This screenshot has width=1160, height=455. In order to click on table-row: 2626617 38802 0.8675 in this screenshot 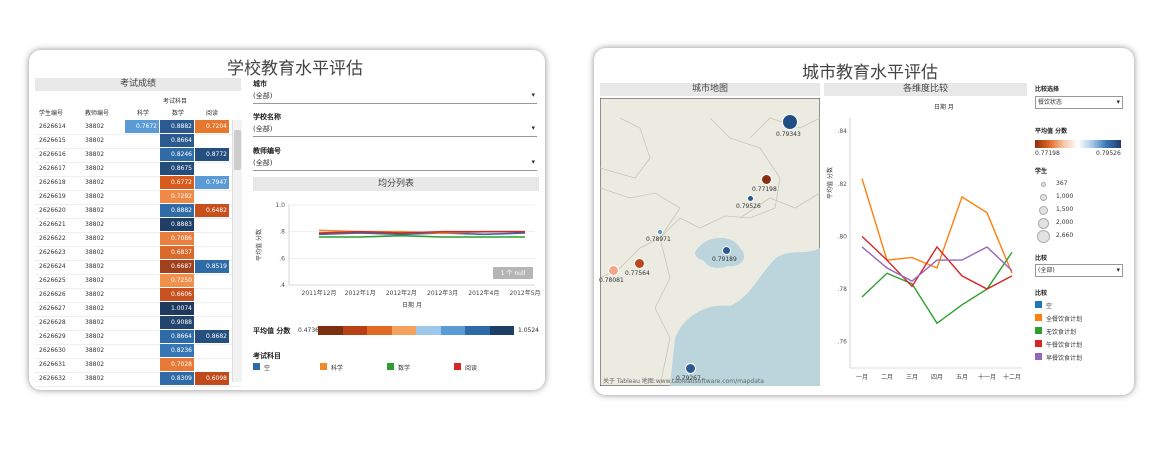, I will do `click(138, 169)`.